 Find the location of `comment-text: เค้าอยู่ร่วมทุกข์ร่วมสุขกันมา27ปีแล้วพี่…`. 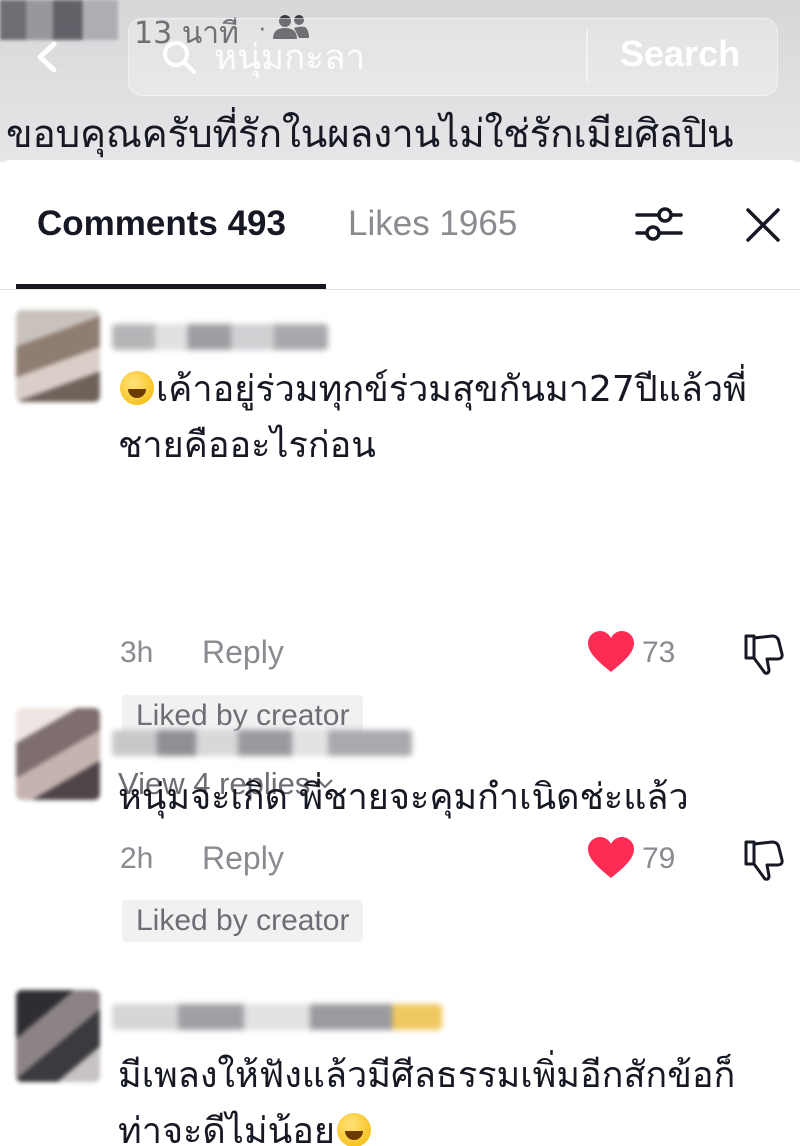

comment-text: เค้าอยู่ร่วมทุกข์ร่วมสุขกันมา27ปีแล้วพี่… is located at coordinates (432, 417).